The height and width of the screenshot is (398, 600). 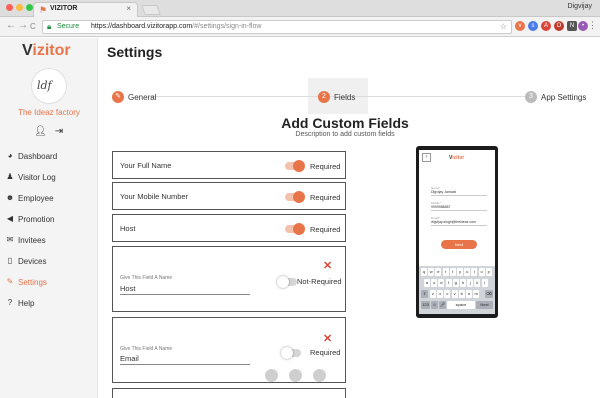 What do you see at coordinates (469, 294) in the screenshot?
I see `keyboard-key: n` at bounding box center [469, 294].